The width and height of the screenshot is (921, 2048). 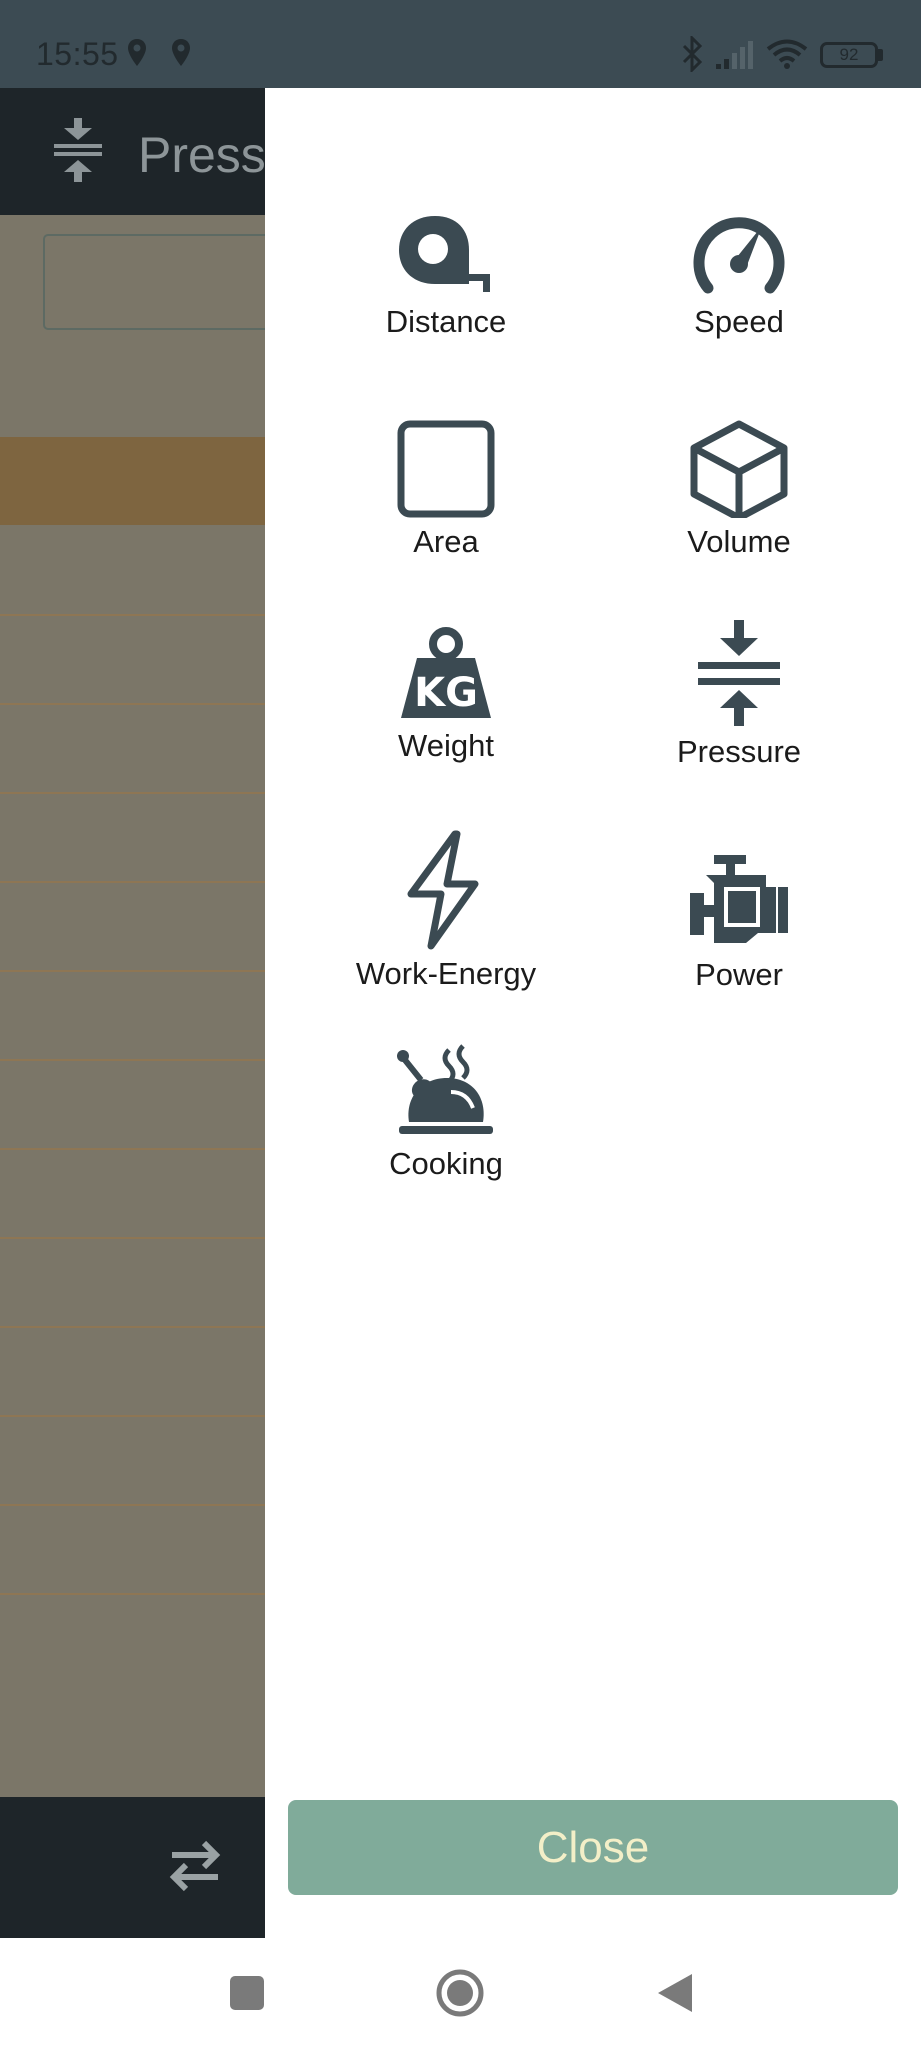 What do you see at coordinates (444, 254) in the screenshot?
I see `tape-measure-icon` at bounding box center [444, 254].